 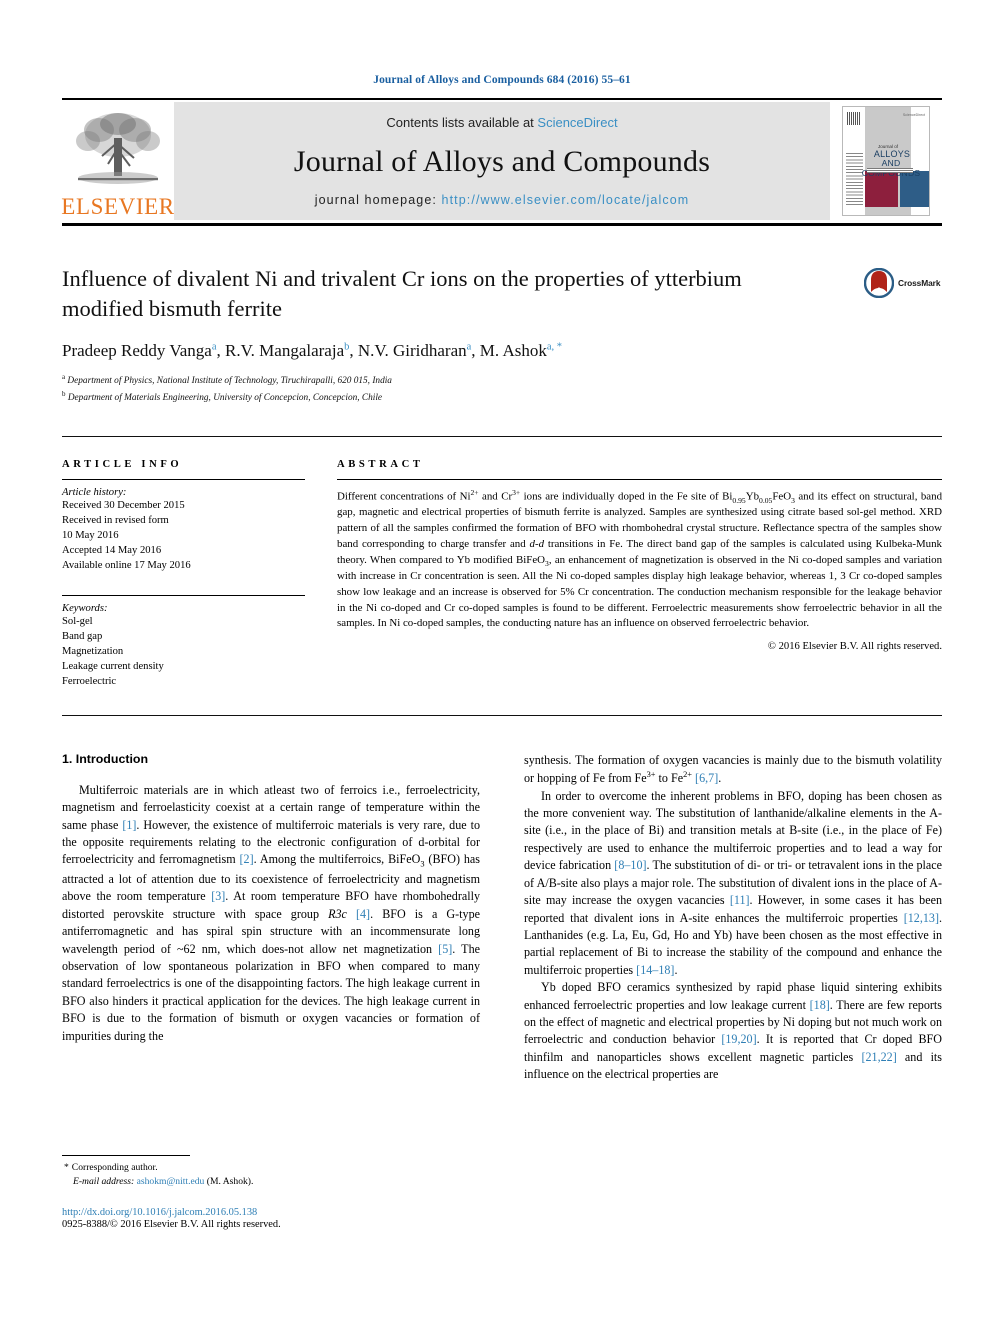 What do you see at coordinates (820, 1005) in the screenshot?
I see `citation-link: [18]` at bounding box center [820, 1005].